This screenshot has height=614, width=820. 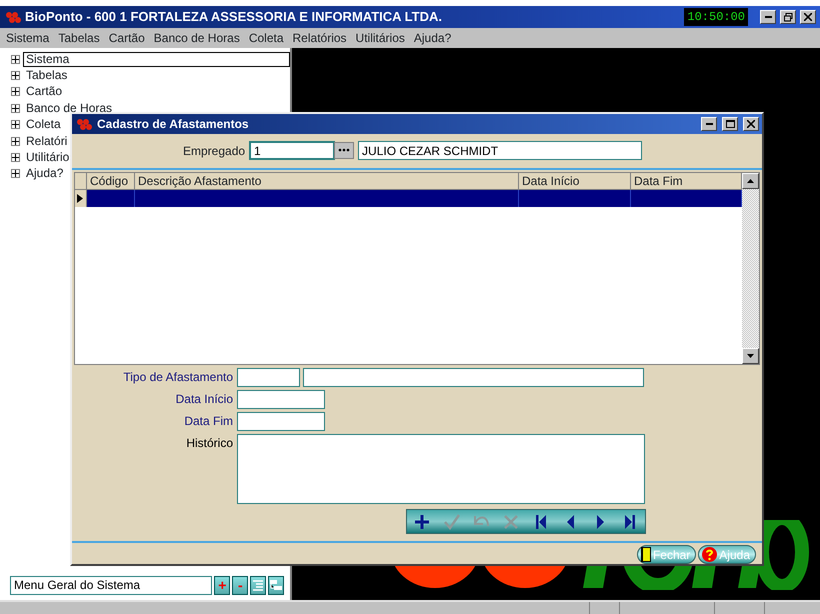 What do you see at coordinates (69, 108) in the screenshot?
I see `tree-item: Banco de Horas` at bounding box center [69, 108].